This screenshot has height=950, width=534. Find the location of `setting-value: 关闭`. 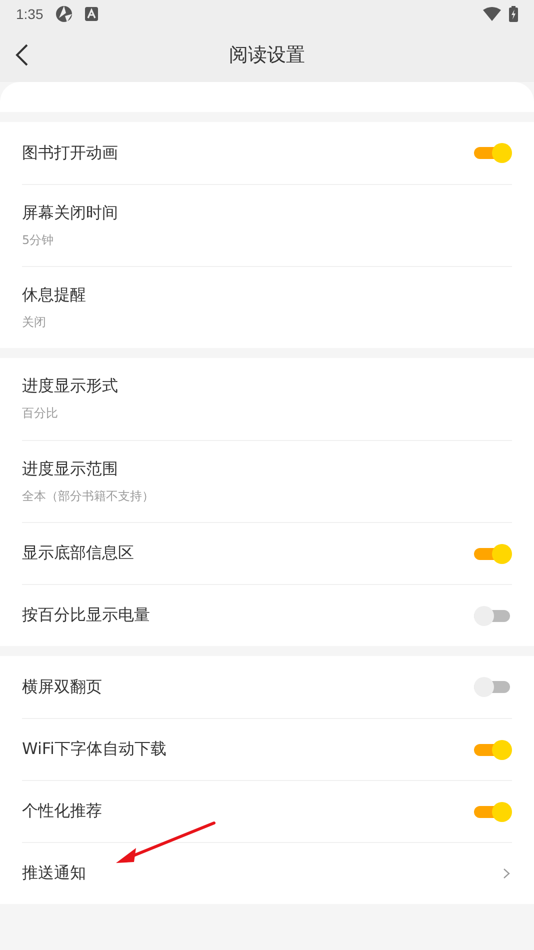

setting-value: 关闭 is located at coordinates (34, 322).